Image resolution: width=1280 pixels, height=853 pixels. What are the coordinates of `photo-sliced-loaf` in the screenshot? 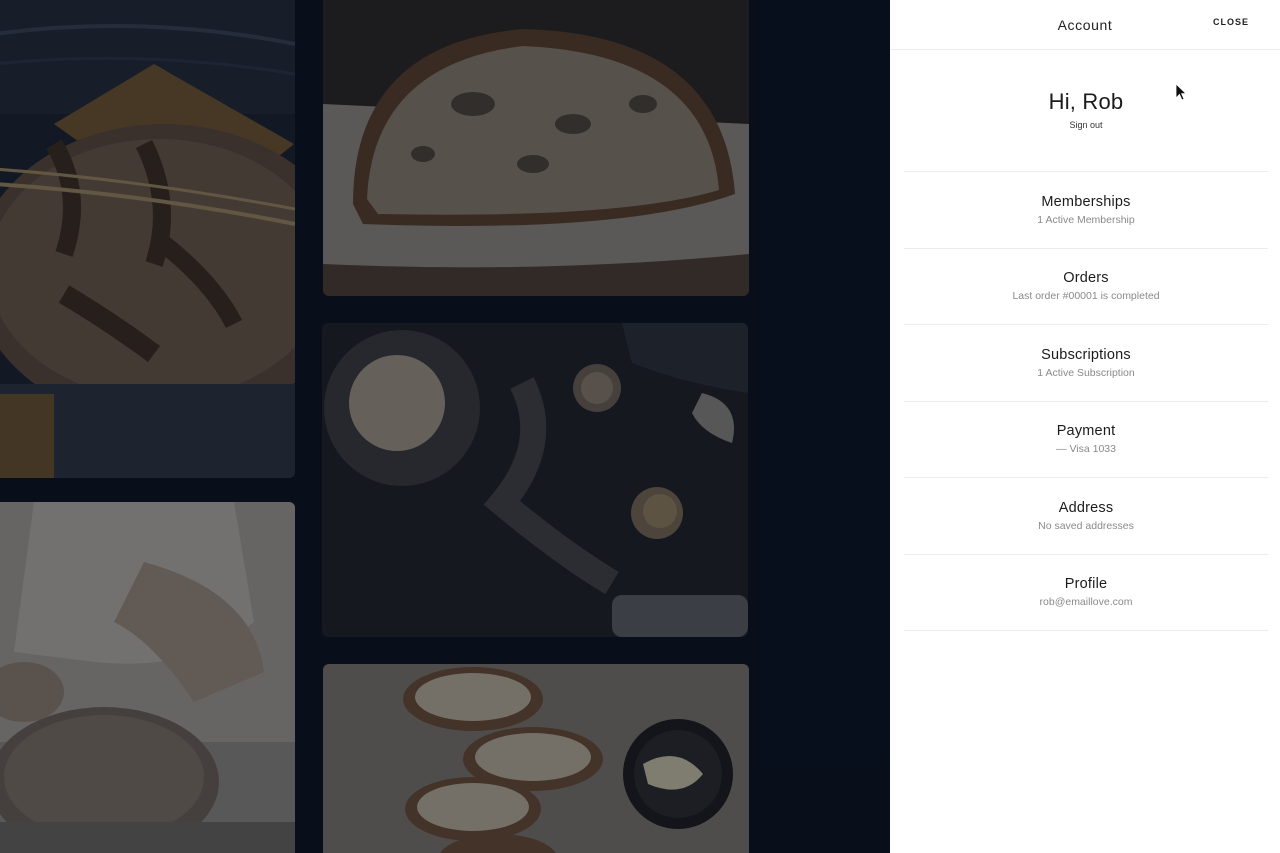 It's located at (536, 148).